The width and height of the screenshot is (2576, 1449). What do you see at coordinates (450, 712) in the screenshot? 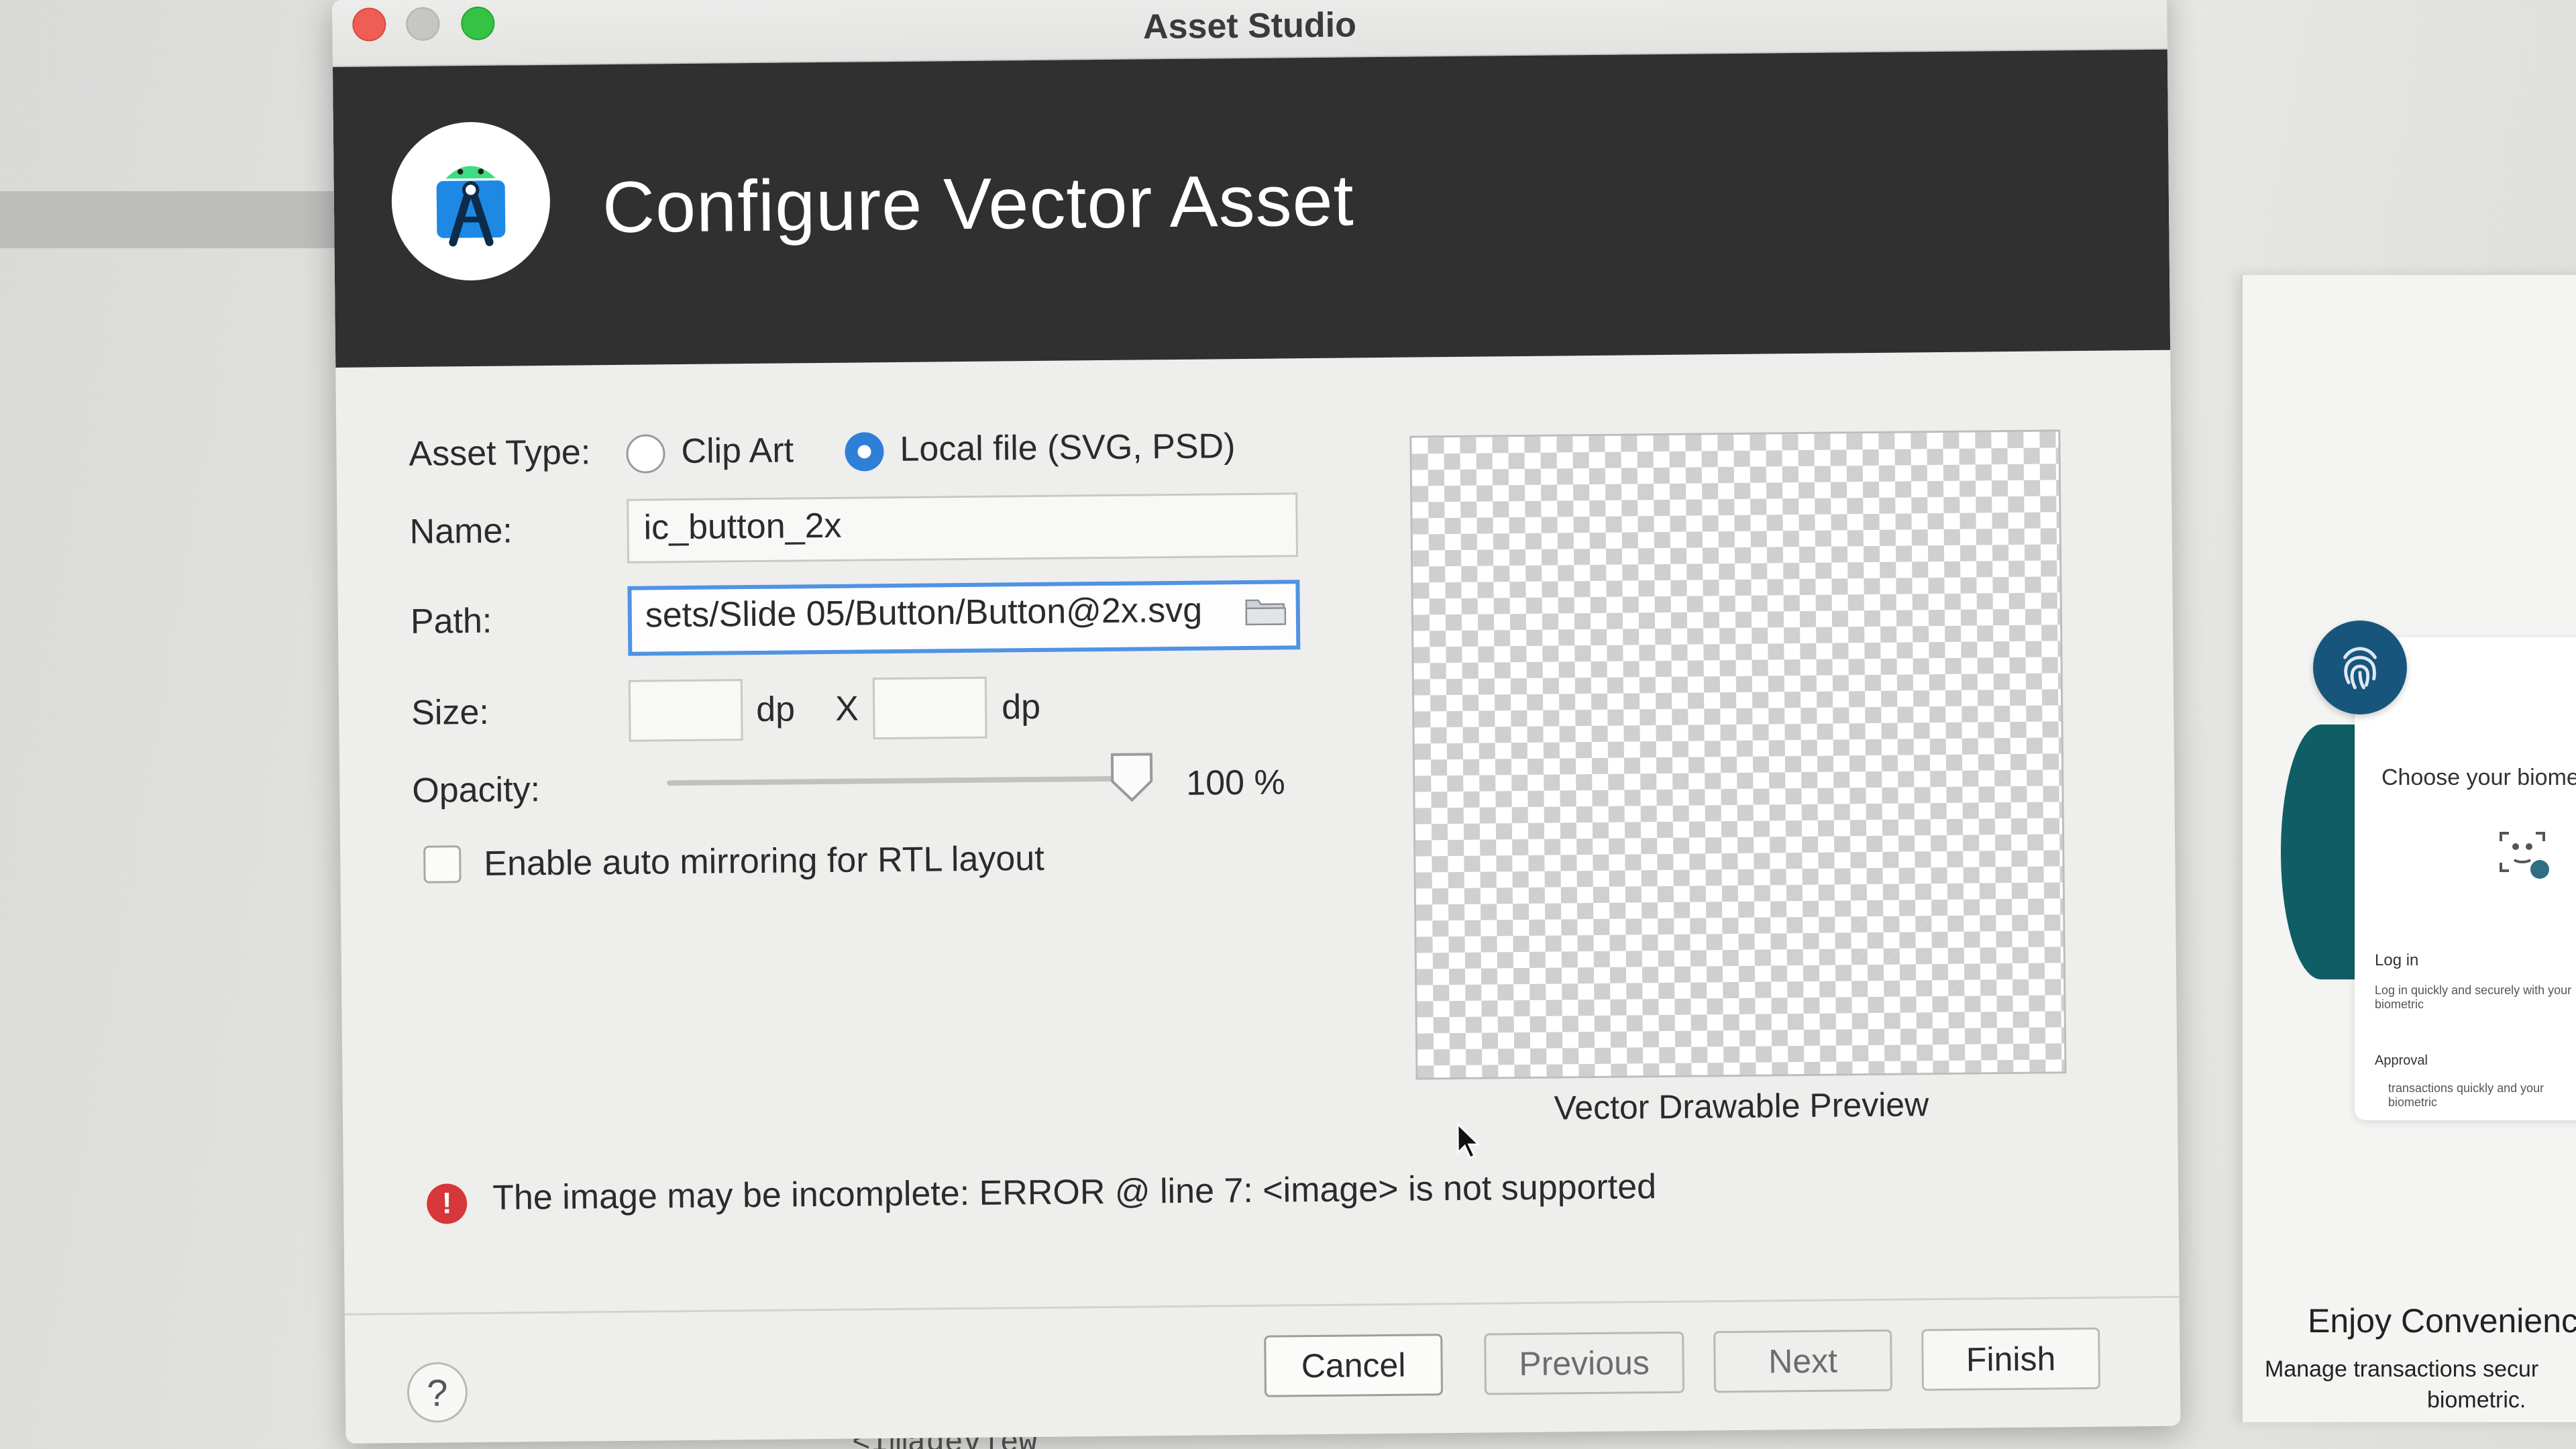
I see `size-label: Size:` at bounding box center [450, 712].